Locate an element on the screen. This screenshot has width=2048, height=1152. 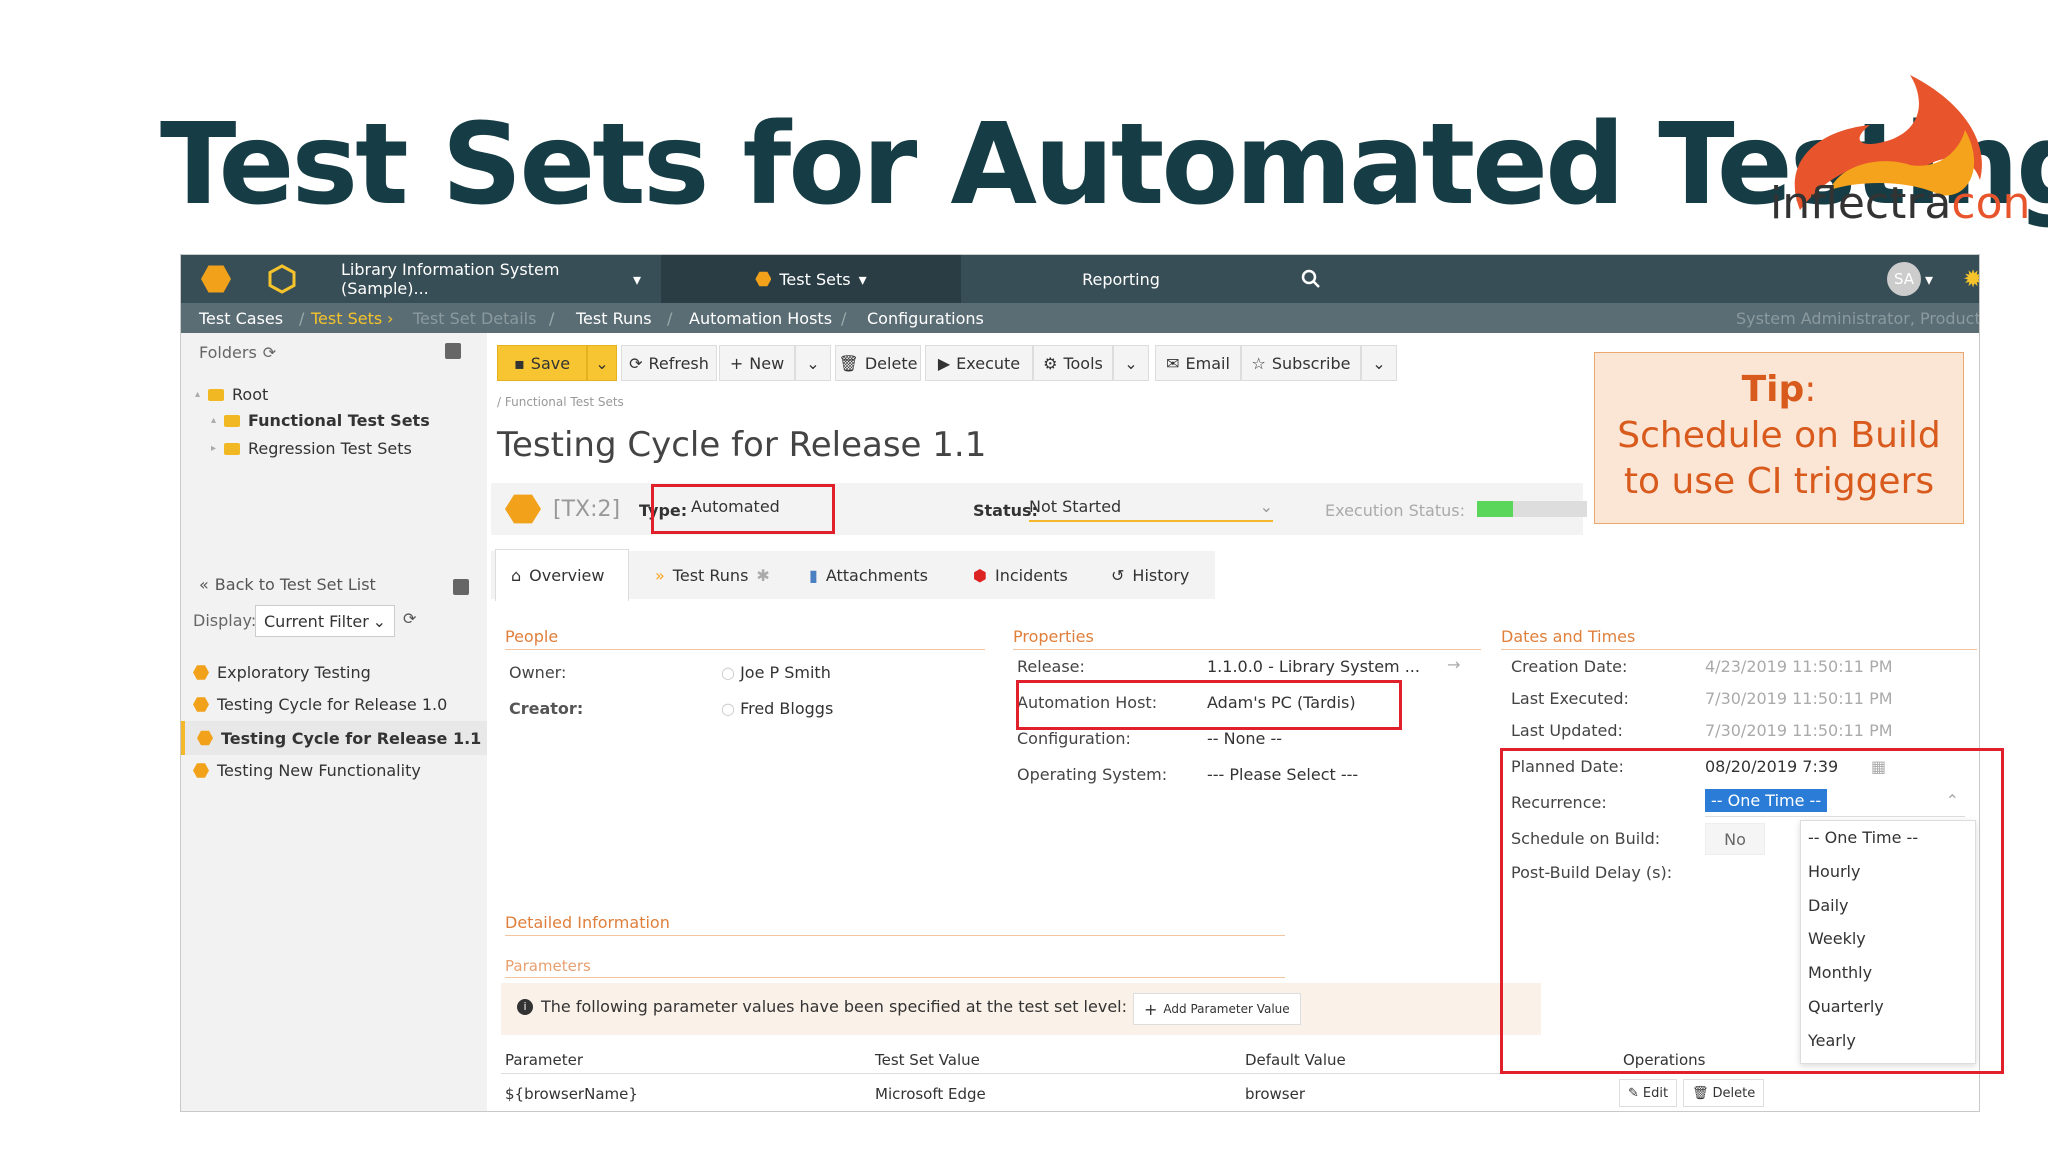
trash-icon: 🗑 is located at coordinates (848, 363).